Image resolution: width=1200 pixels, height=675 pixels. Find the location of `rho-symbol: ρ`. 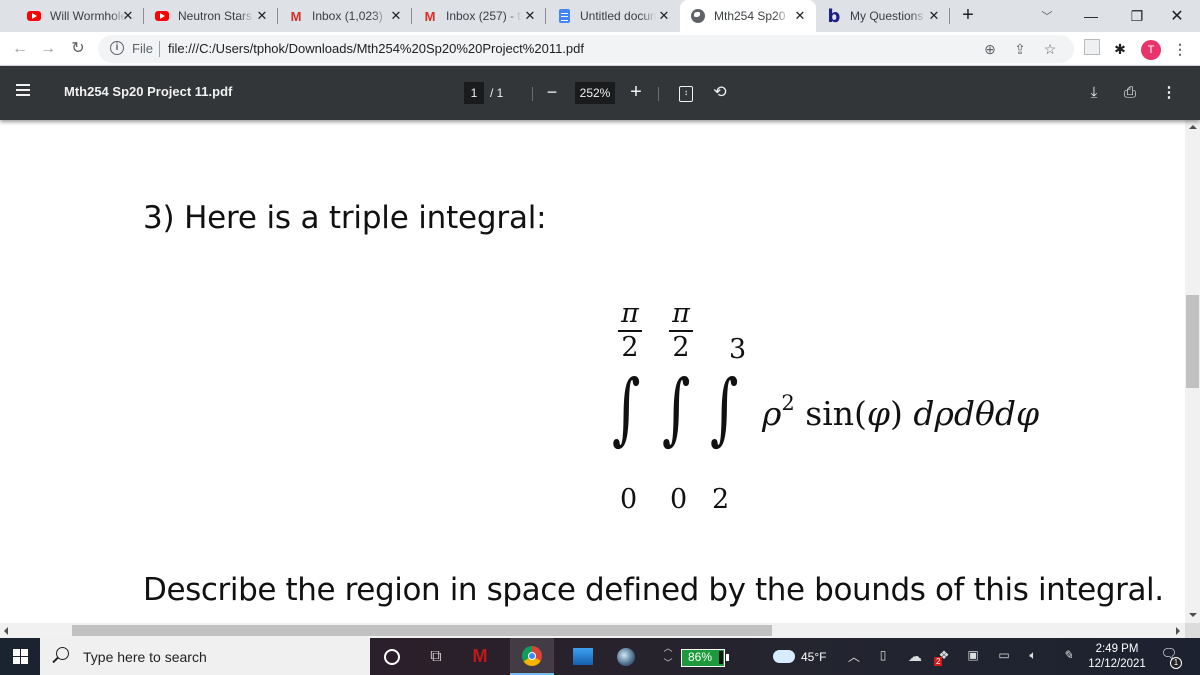

rho-symbol: ρ is located at coordinates (772, 413).